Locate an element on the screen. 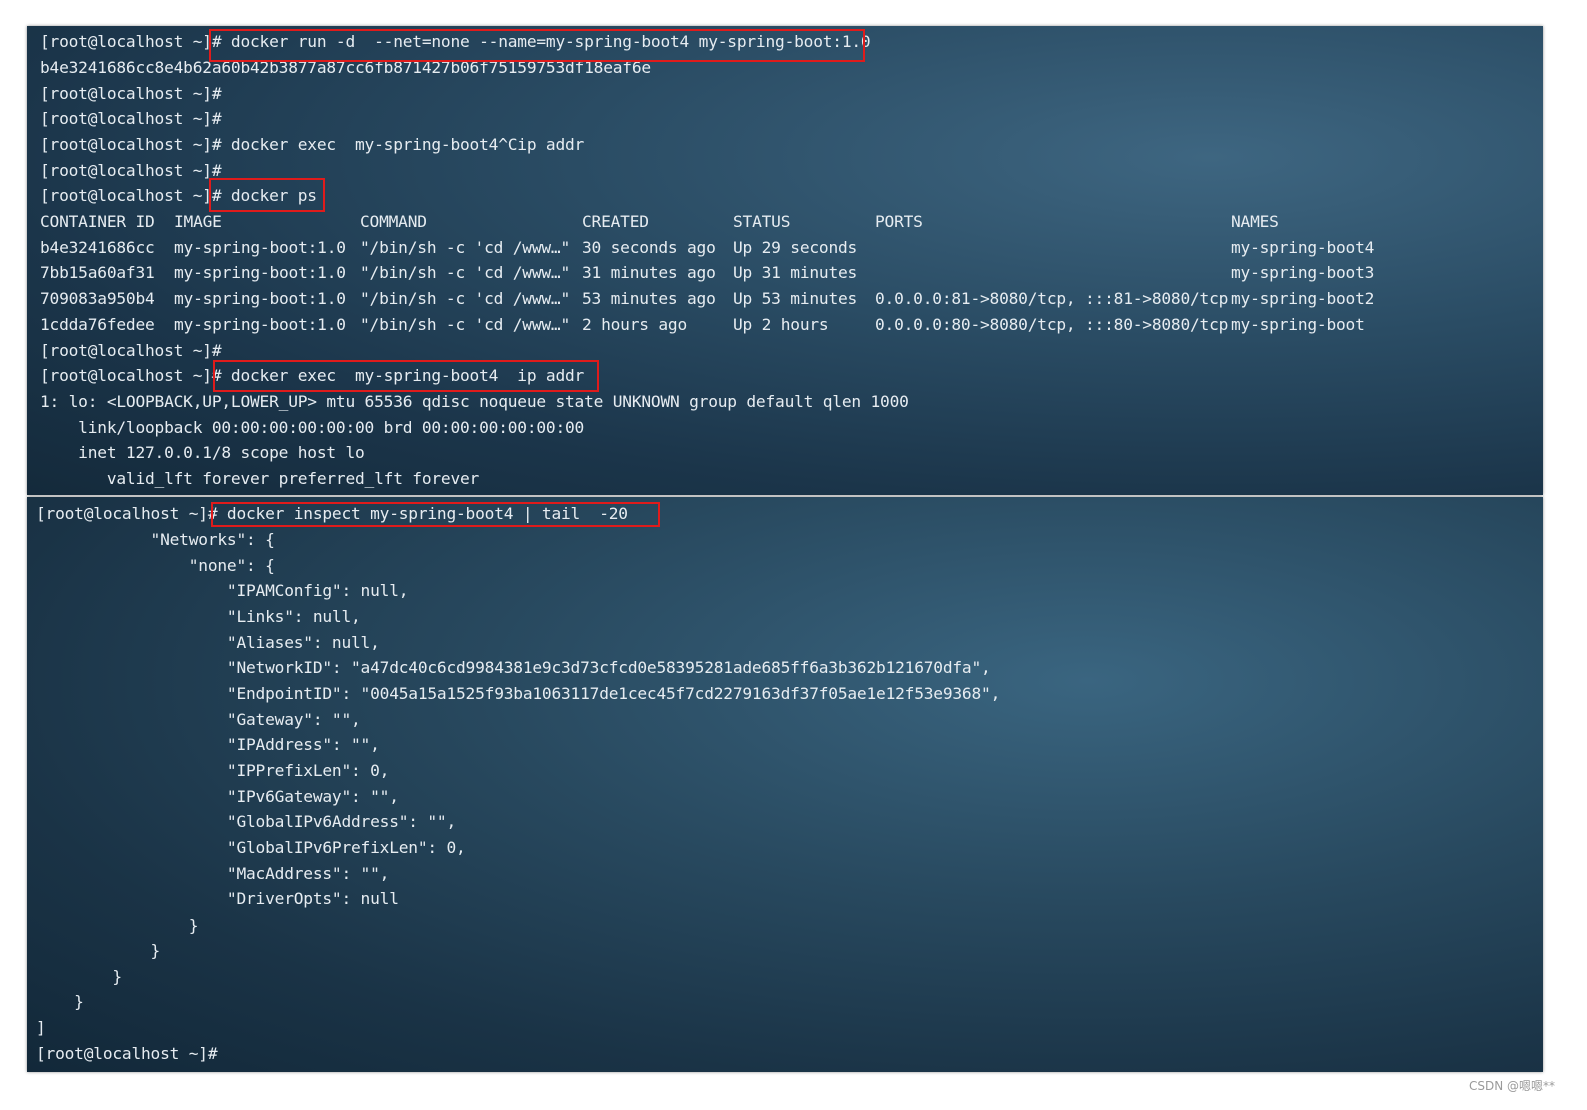 The width and height of the screenshot is (1587, 1110). header-container-id: CONTAINER ID is located at coordinates (97, 221).